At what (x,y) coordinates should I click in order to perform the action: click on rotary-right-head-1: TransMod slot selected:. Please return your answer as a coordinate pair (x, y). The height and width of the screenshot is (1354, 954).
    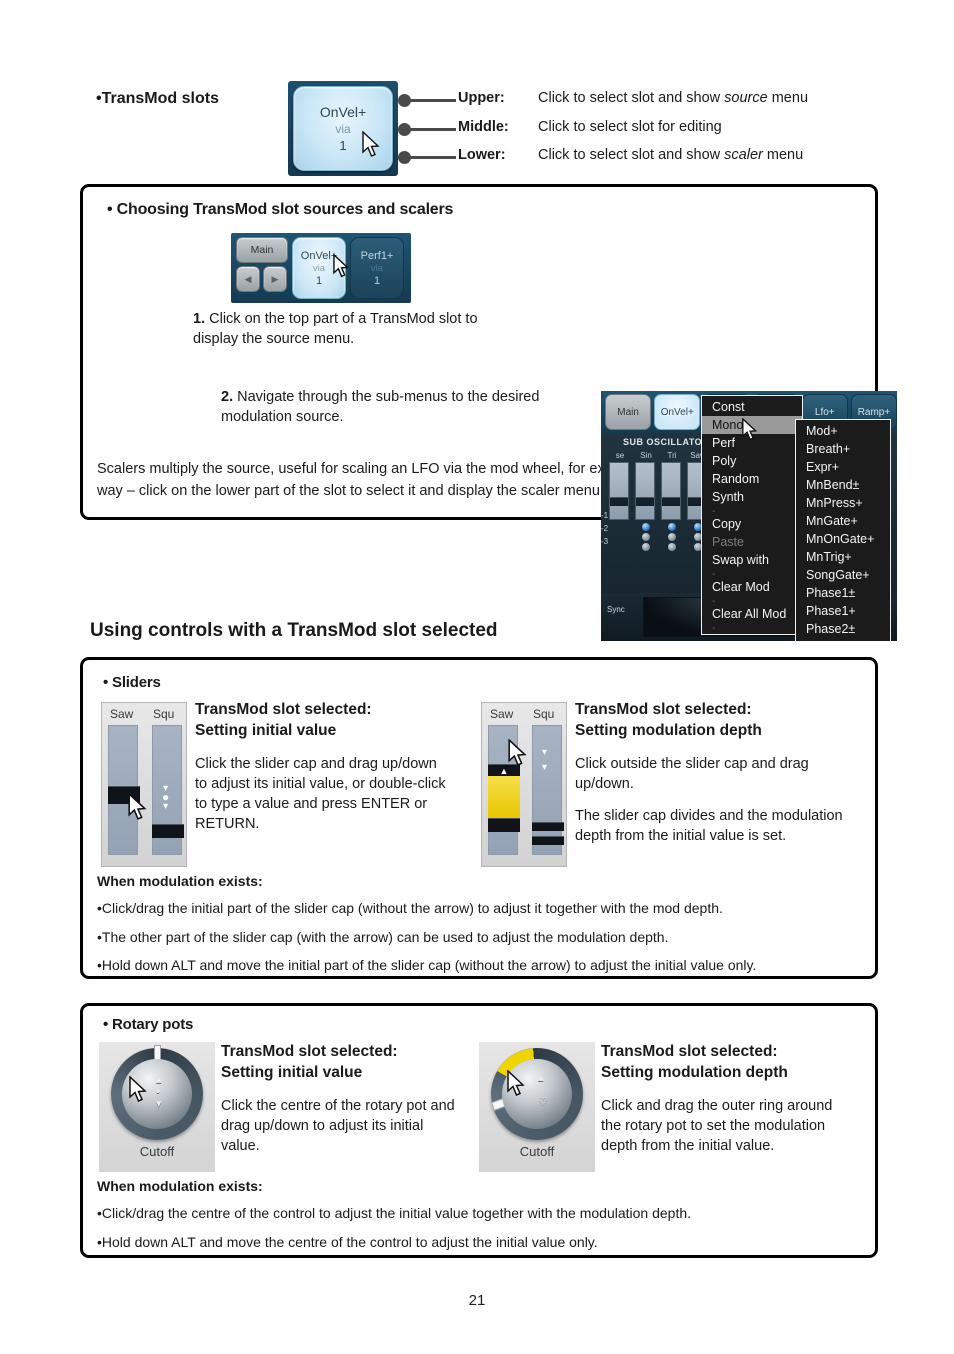
    Looking at the image, I should click on (689, 1051).